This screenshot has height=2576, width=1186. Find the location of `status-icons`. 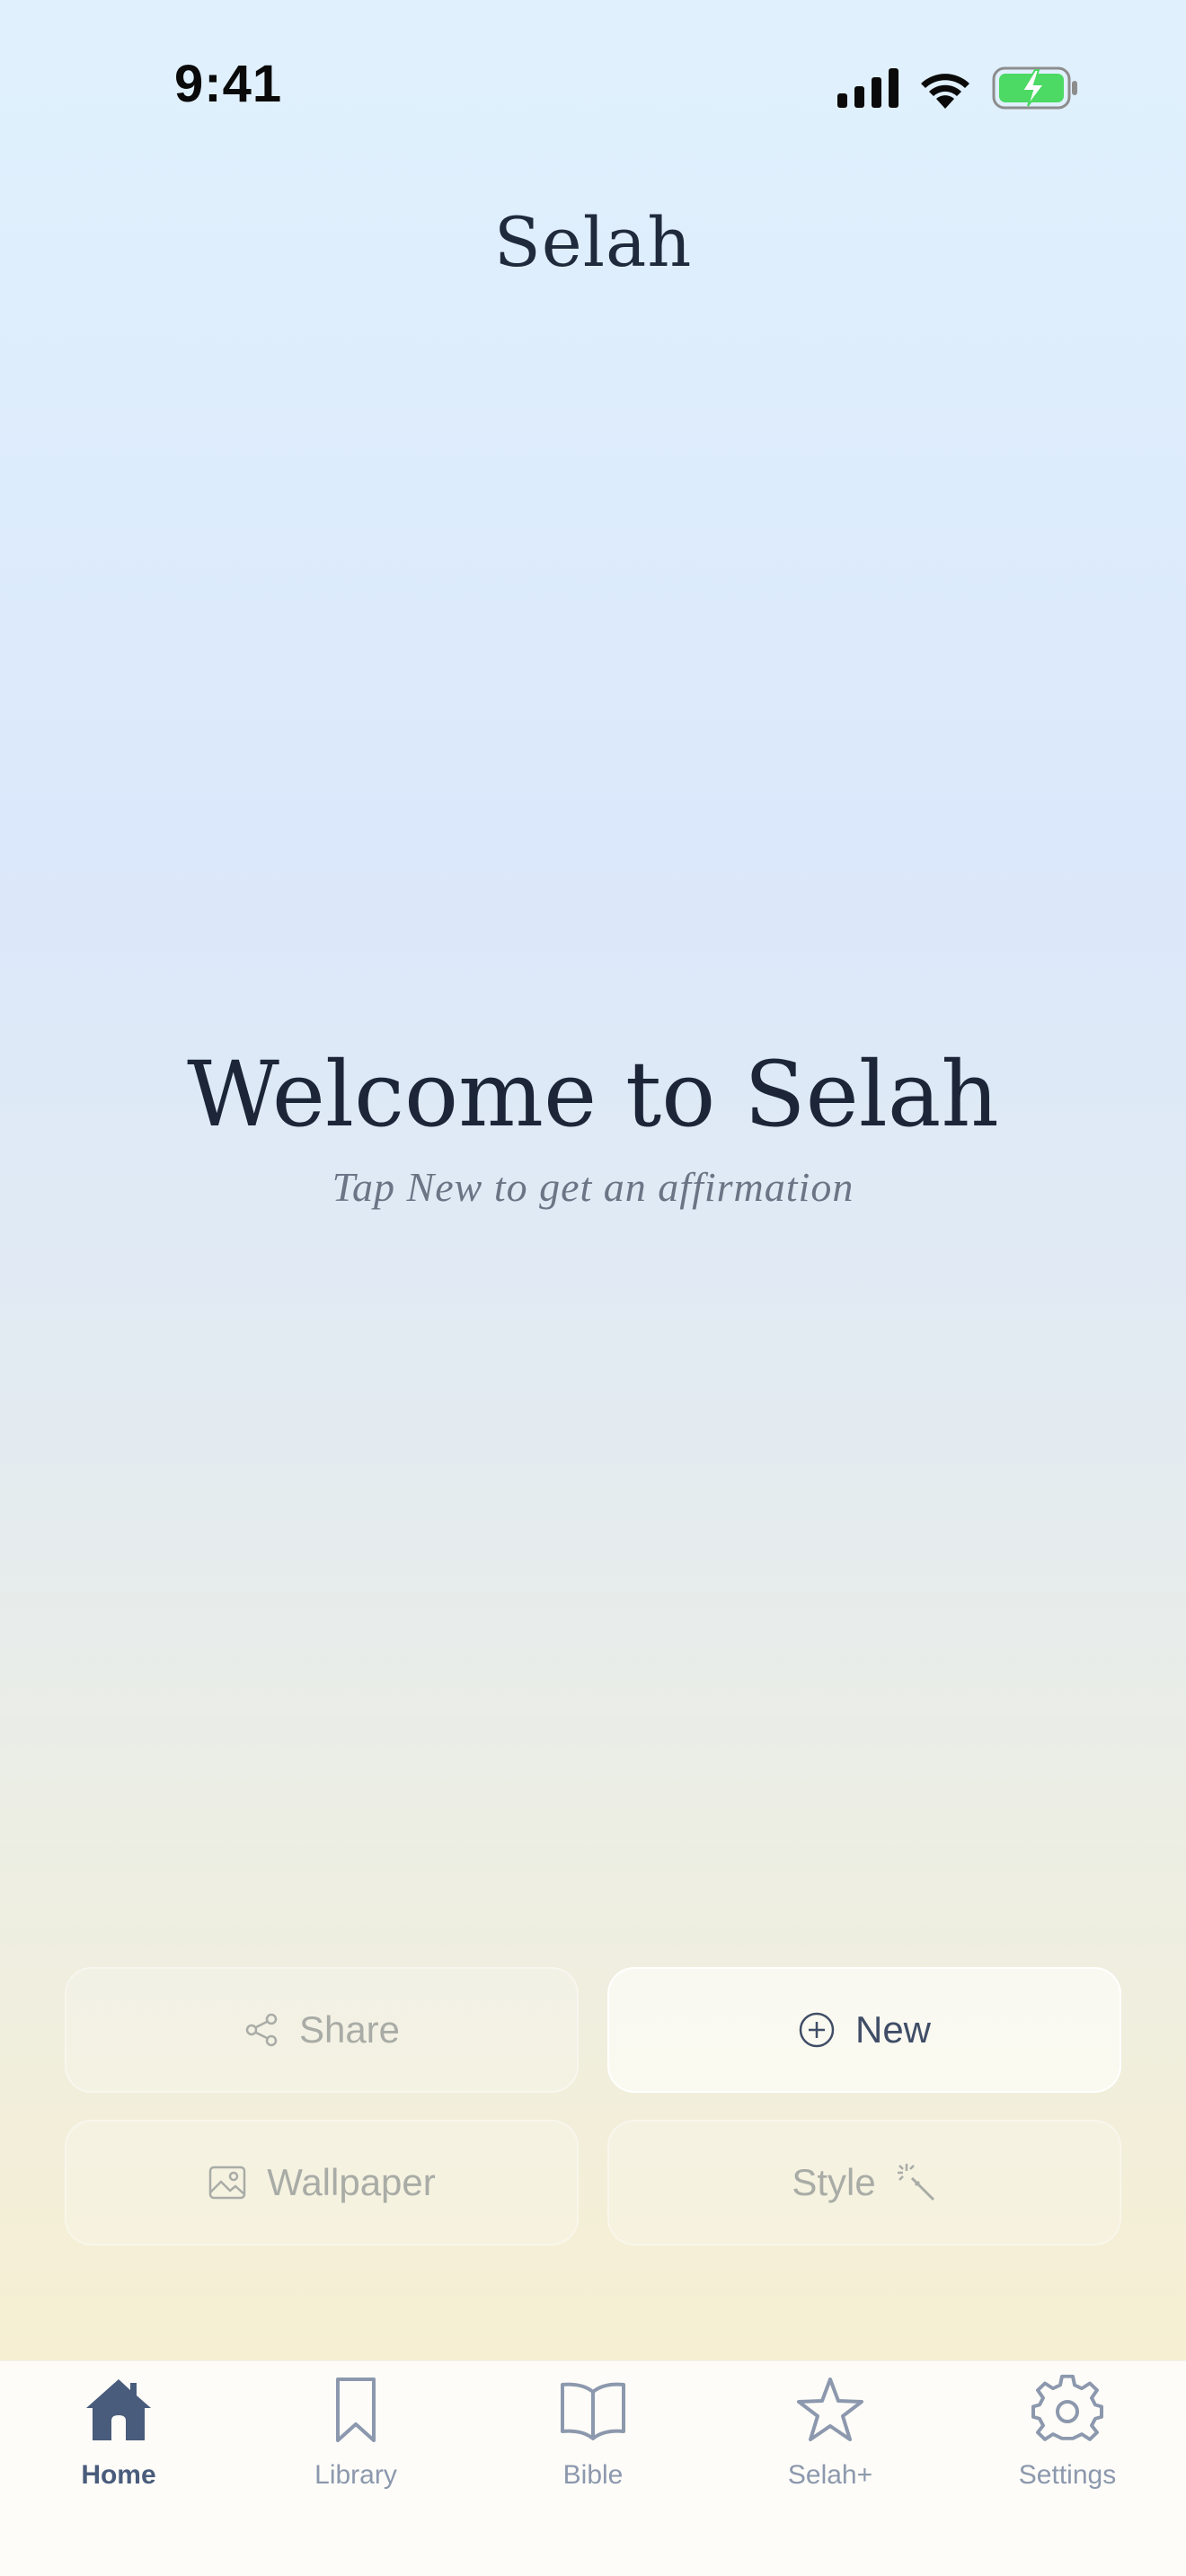

status-icons is located at coordinates (957, 88).